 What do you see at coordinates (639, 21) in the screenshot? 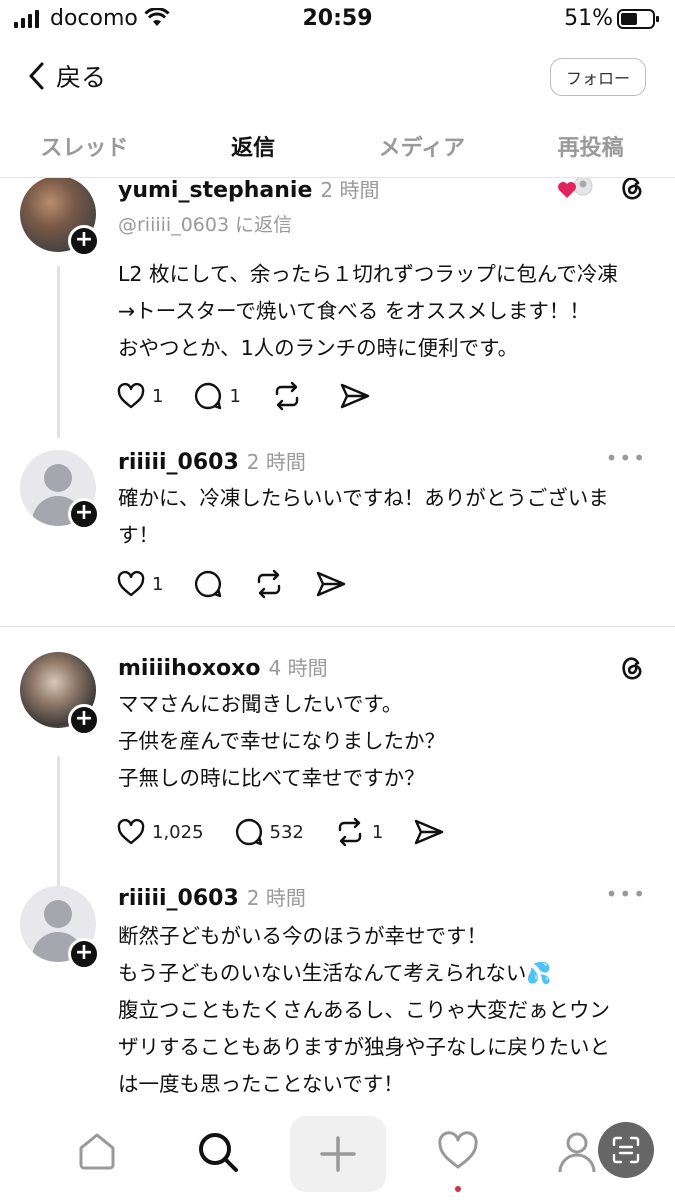
I see `battery-icon` at bounding box center [639, 21].